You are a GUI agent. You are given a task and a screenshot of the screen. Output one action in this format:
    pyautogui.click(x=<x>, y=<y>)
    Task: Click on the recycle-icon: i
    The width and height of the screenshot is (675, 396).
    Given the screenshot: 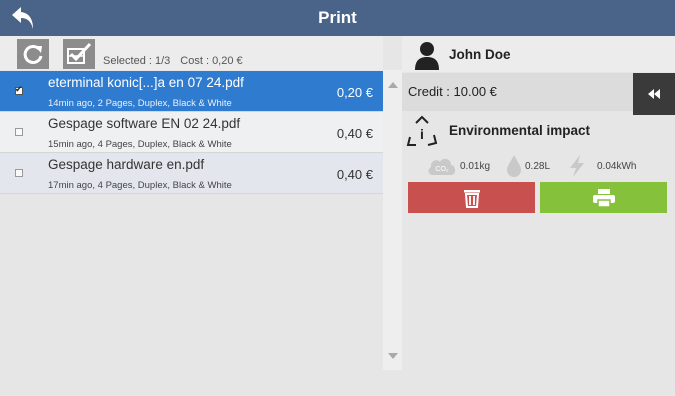 What is the action you would take?
    pyautogui.click(x=422, y=130)
    